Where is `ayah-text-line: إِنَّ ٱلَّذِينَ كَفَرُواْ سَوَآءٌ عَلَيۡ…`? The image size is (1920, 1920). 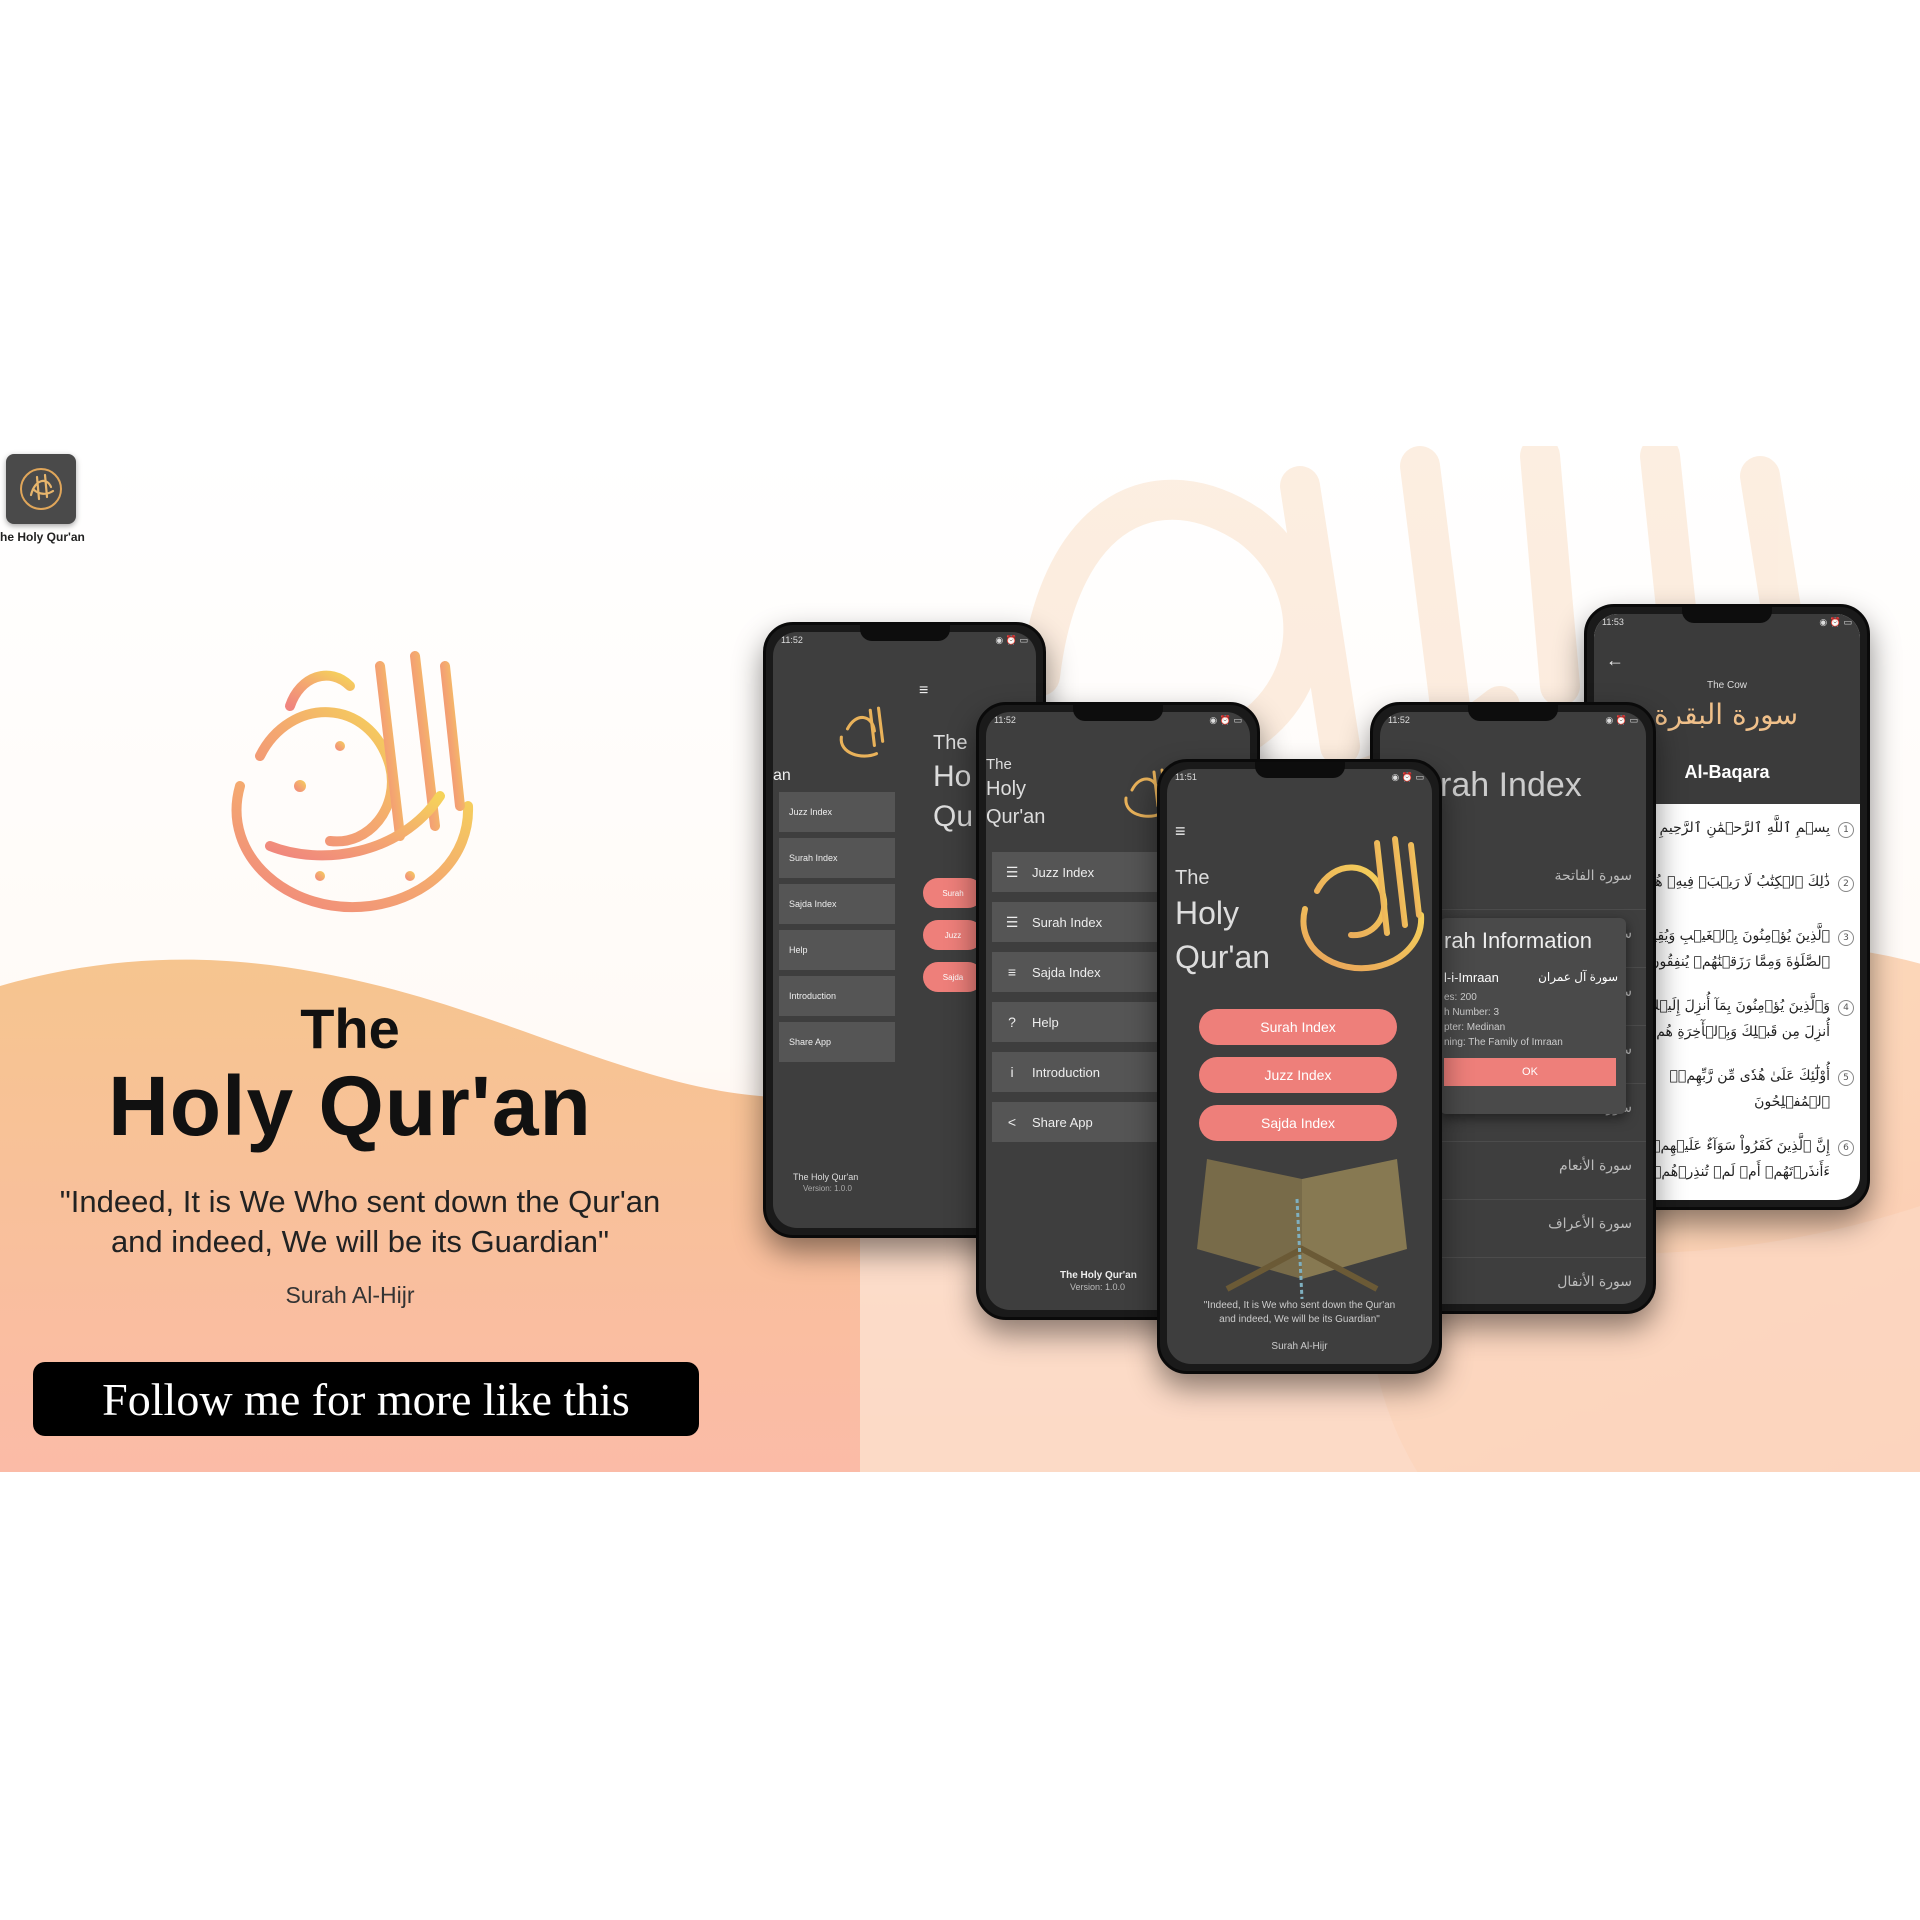
ayah-text-line: إِنَّ ٱلَّذِينَ كَفَرُواْ سَوَآءٌ عَلَيۡ… is located at coordinates (1741, 1146).